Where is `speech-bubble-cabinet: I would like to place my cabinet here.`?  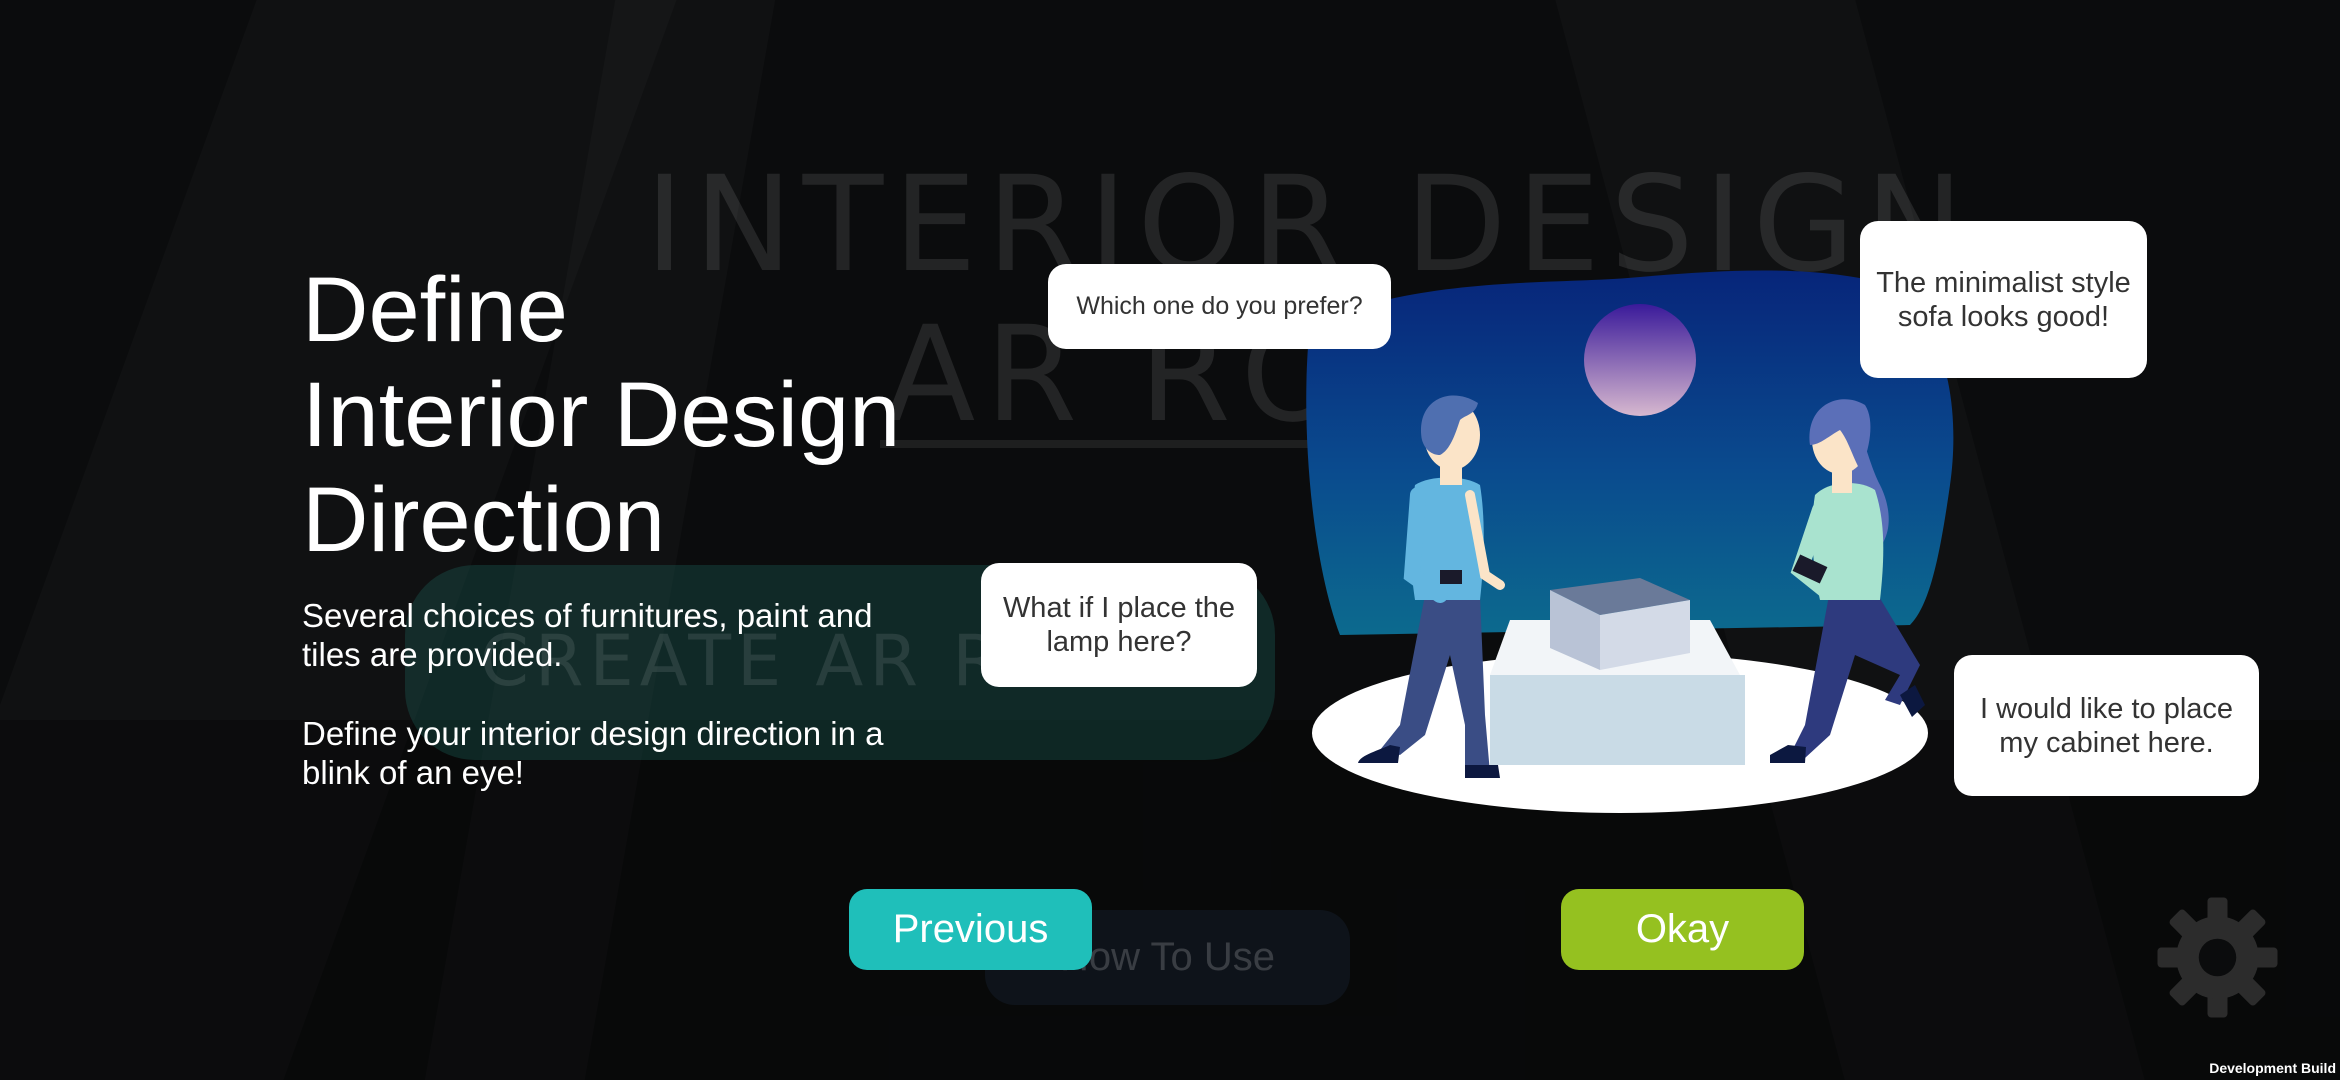
speech-bubble-cabinet: I would like to place my cabinet here. is located at coordinates (2106, 725).